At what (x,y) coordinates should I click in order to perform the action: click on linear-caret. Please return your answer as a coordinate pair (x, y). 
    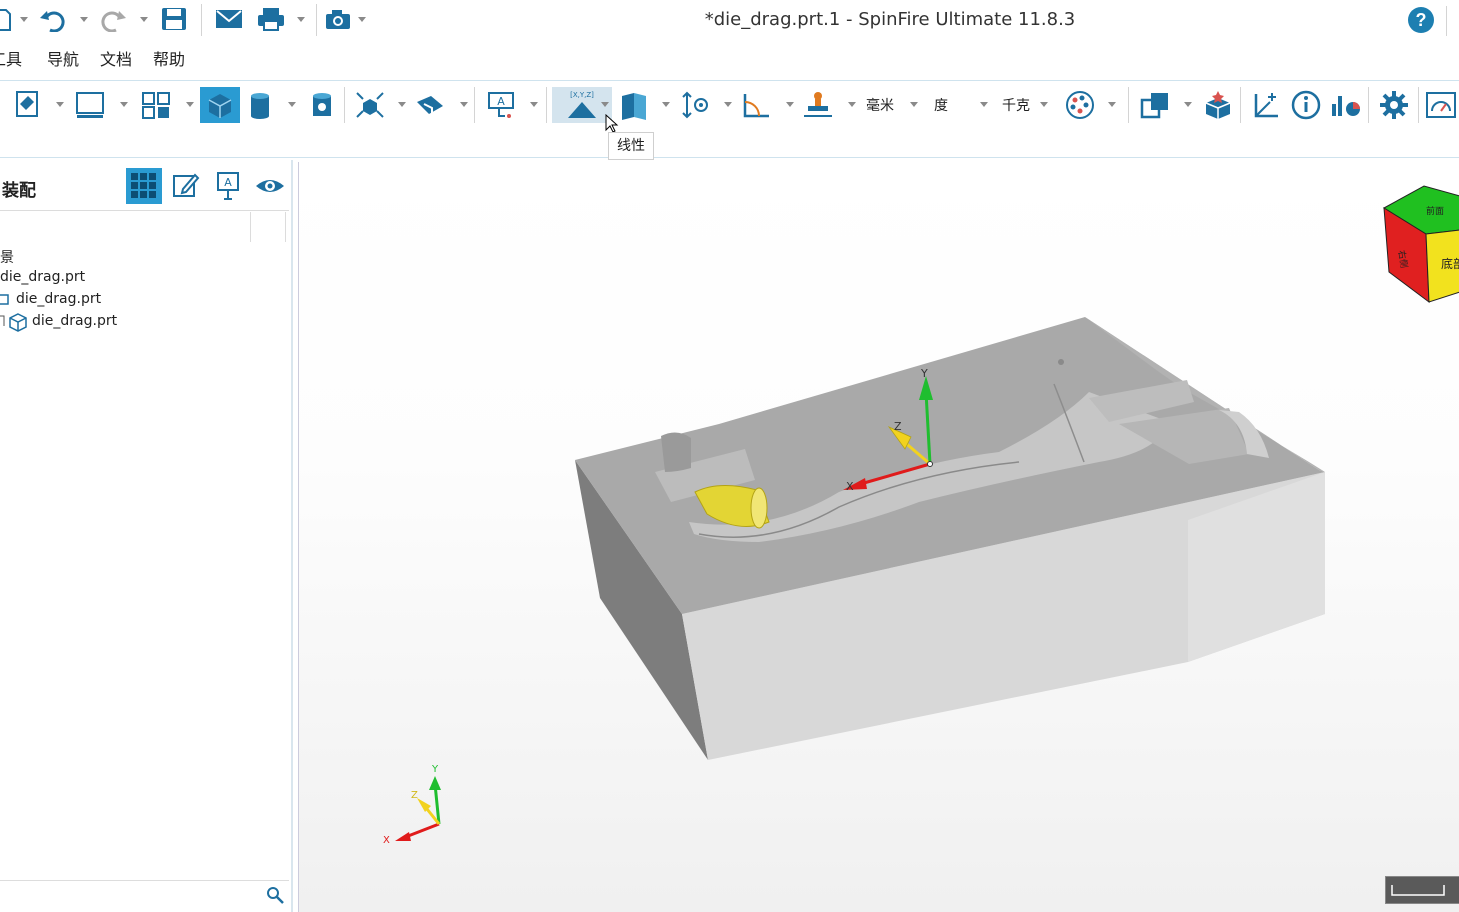
    Looking at the image, I should click on (605, 104).